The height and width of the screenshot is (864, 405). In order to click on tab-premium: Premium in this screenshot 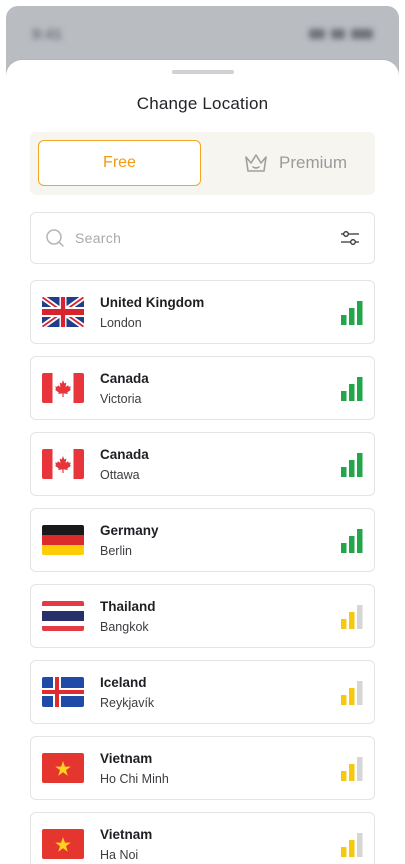, I will do `click(295, 163)`.